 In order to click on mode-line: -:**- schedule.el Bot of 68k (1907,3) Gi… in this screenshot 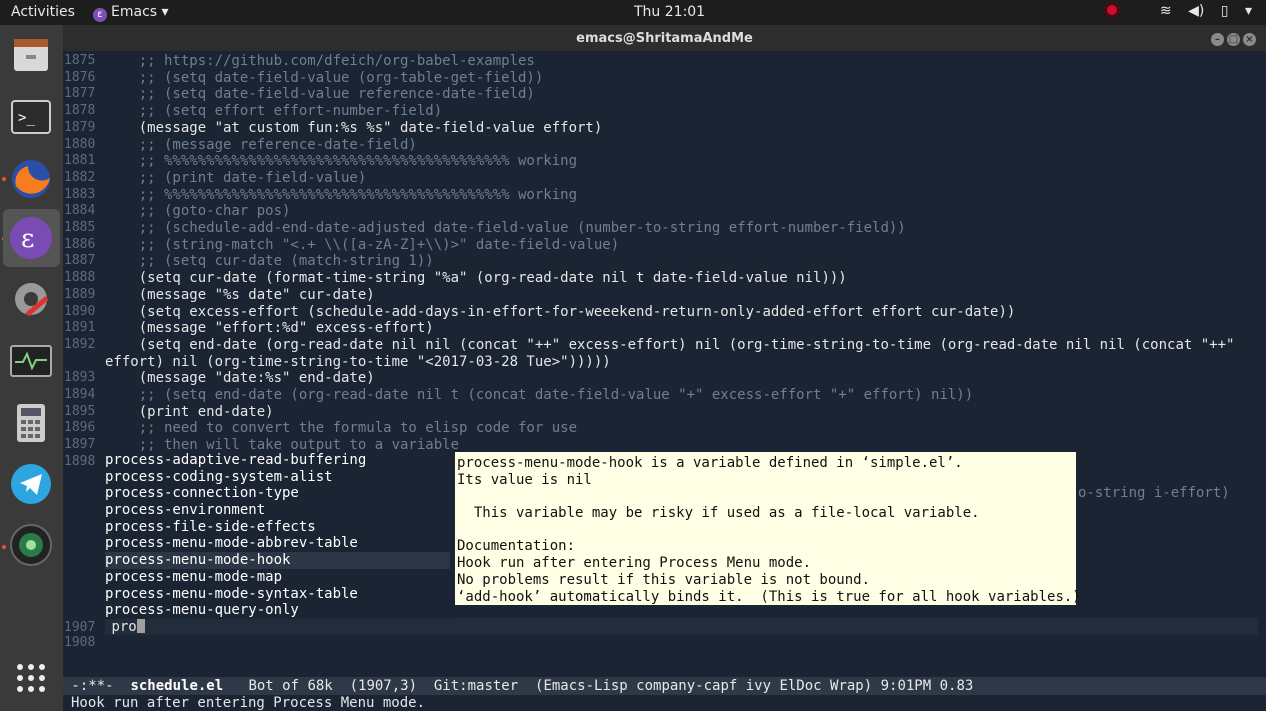, I will do `click(664, 686)`.